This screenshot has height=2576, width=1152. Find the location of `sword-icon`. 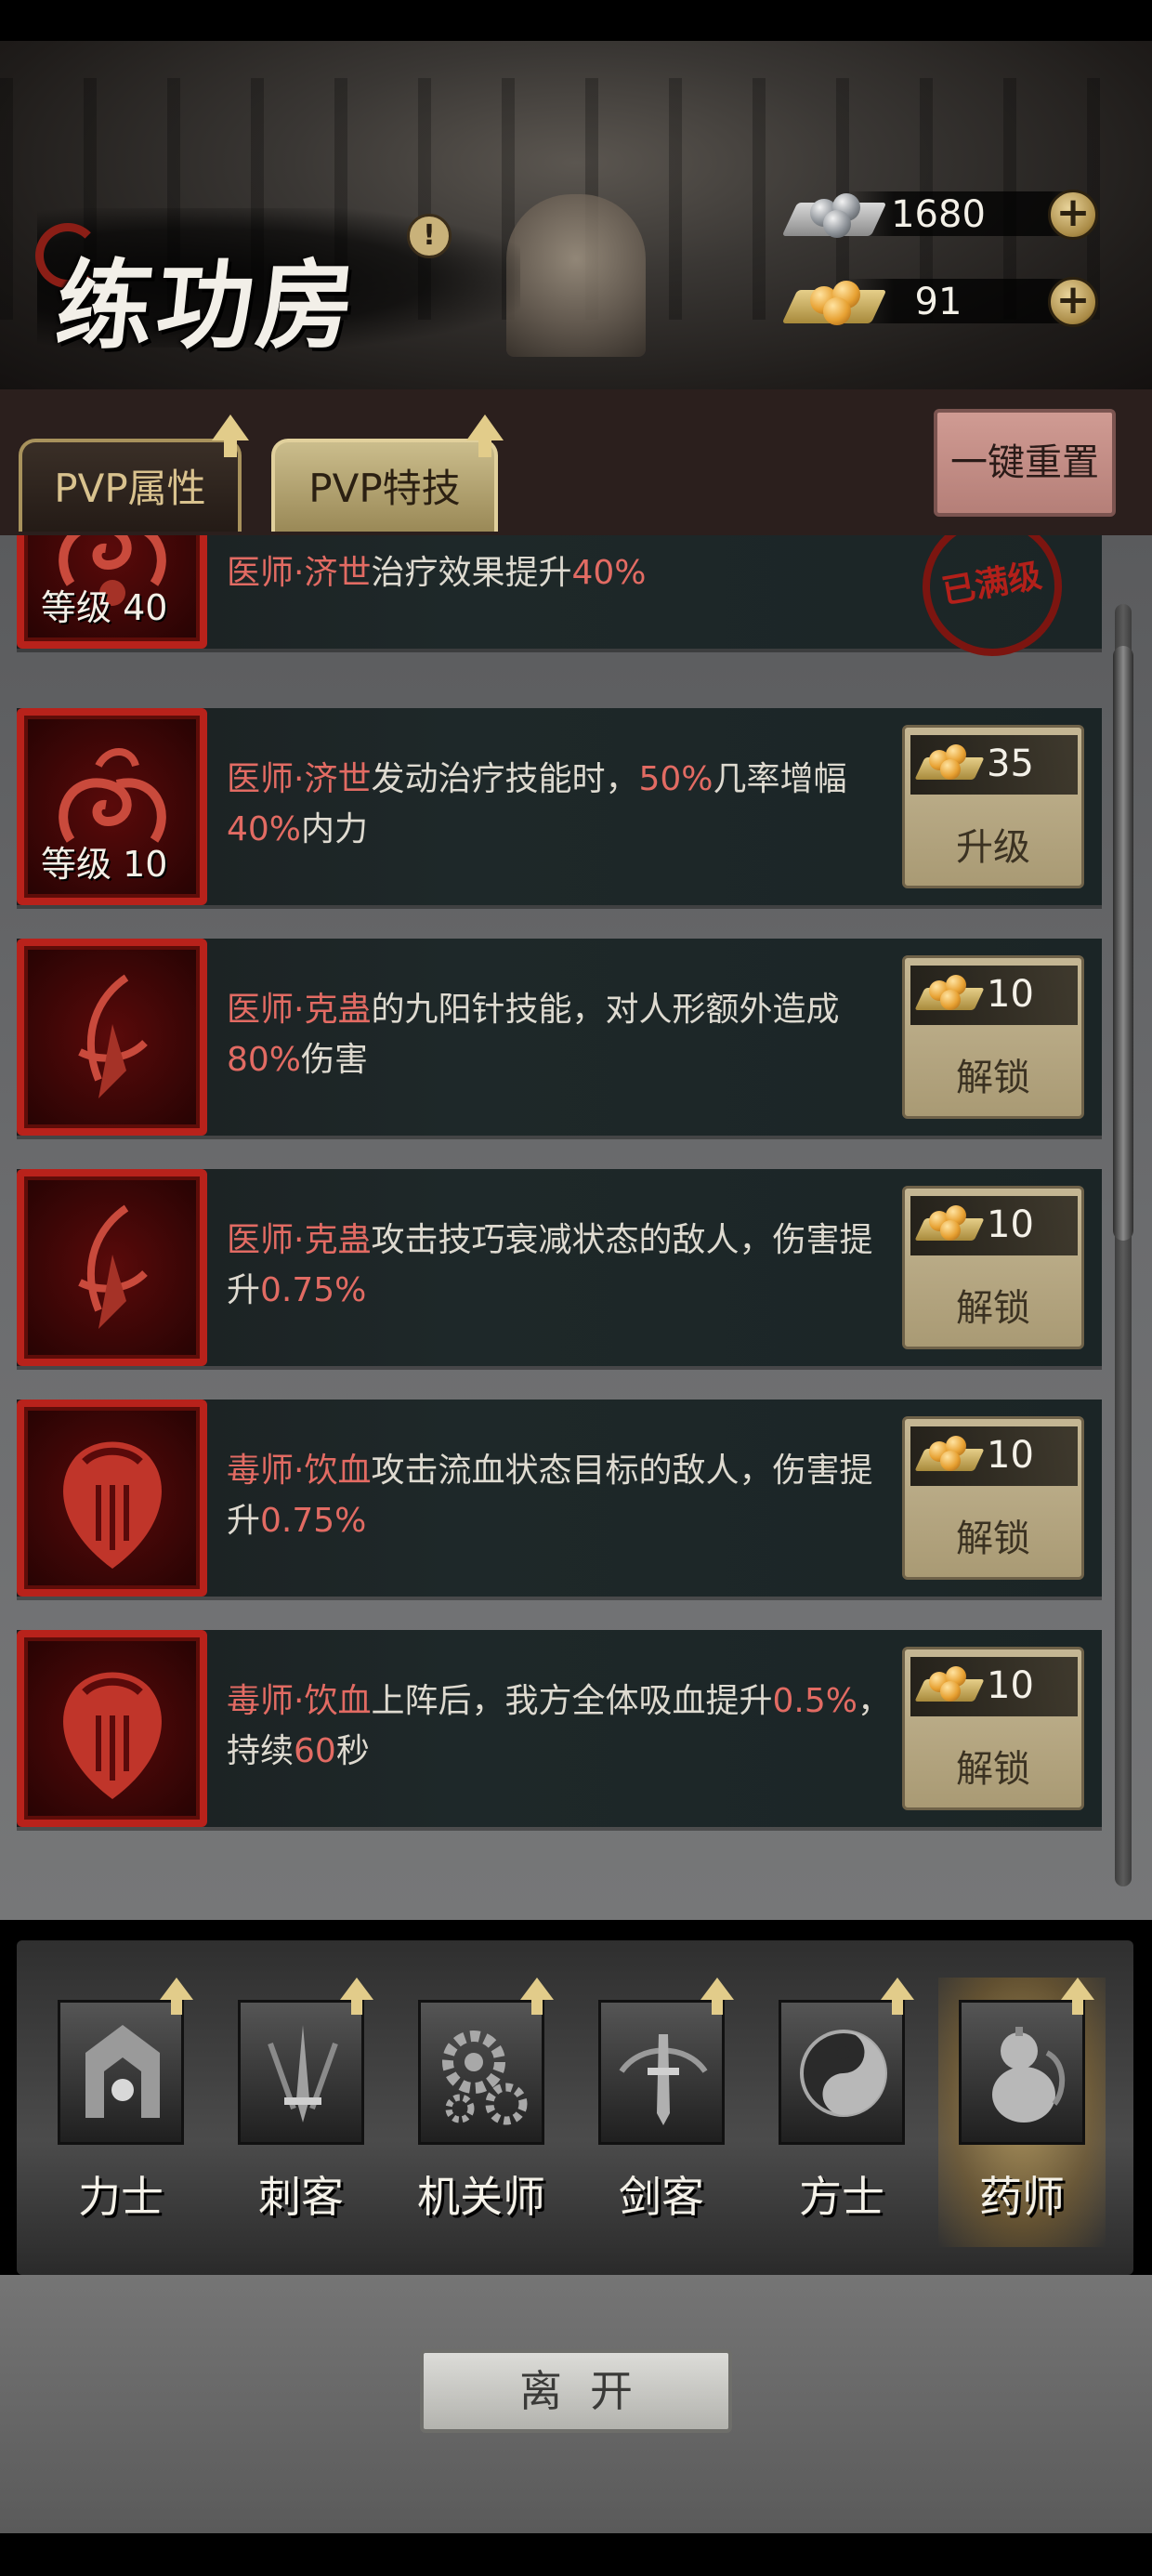

sword-icon is located at coordinates (661, 2072).